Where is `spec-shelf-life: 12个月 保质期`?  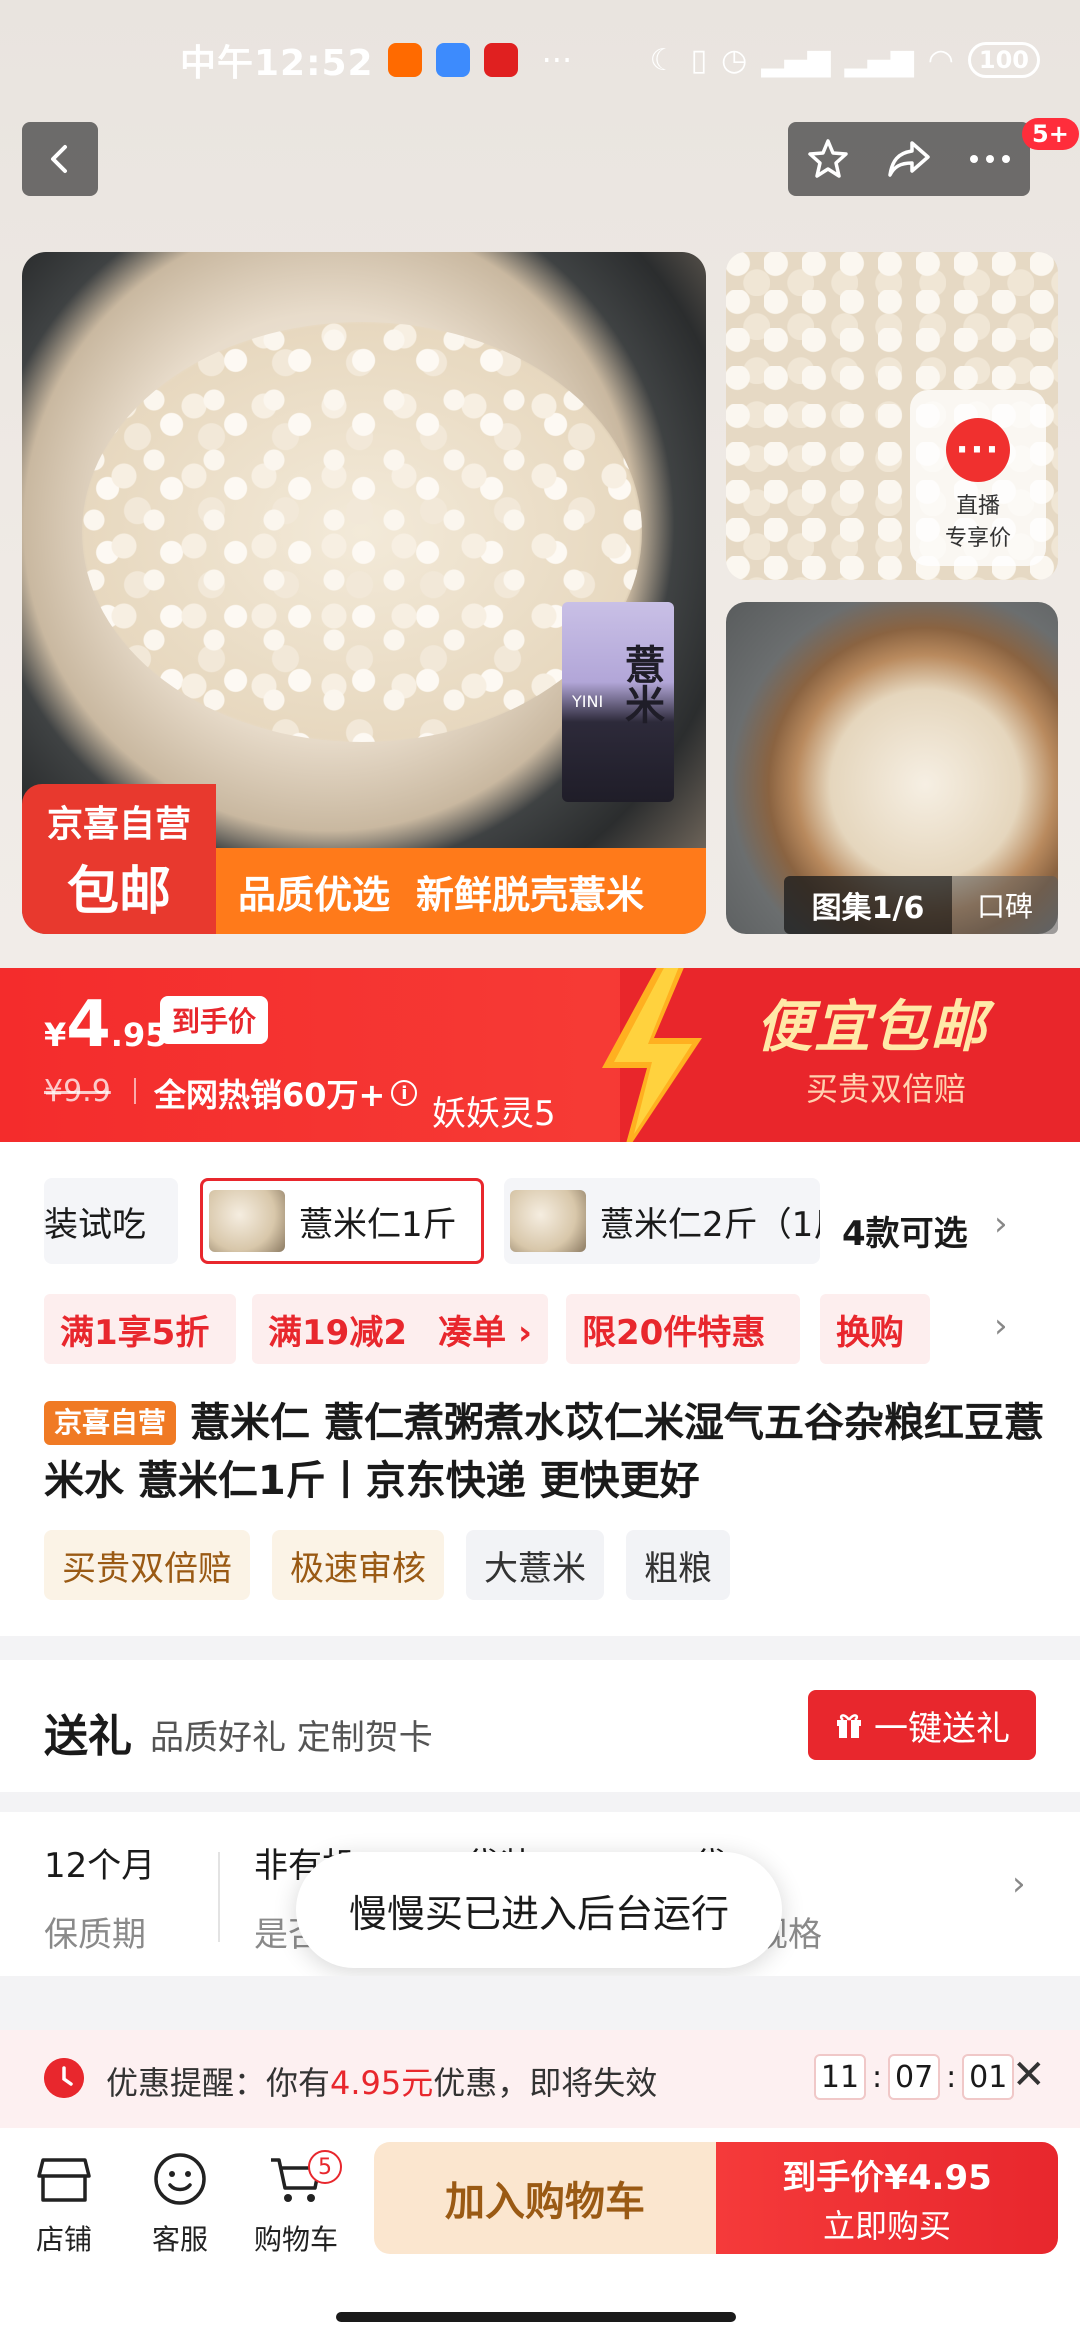 spec-shelf-life: 12个月 保质期 is located at coordinates (99, 1897).